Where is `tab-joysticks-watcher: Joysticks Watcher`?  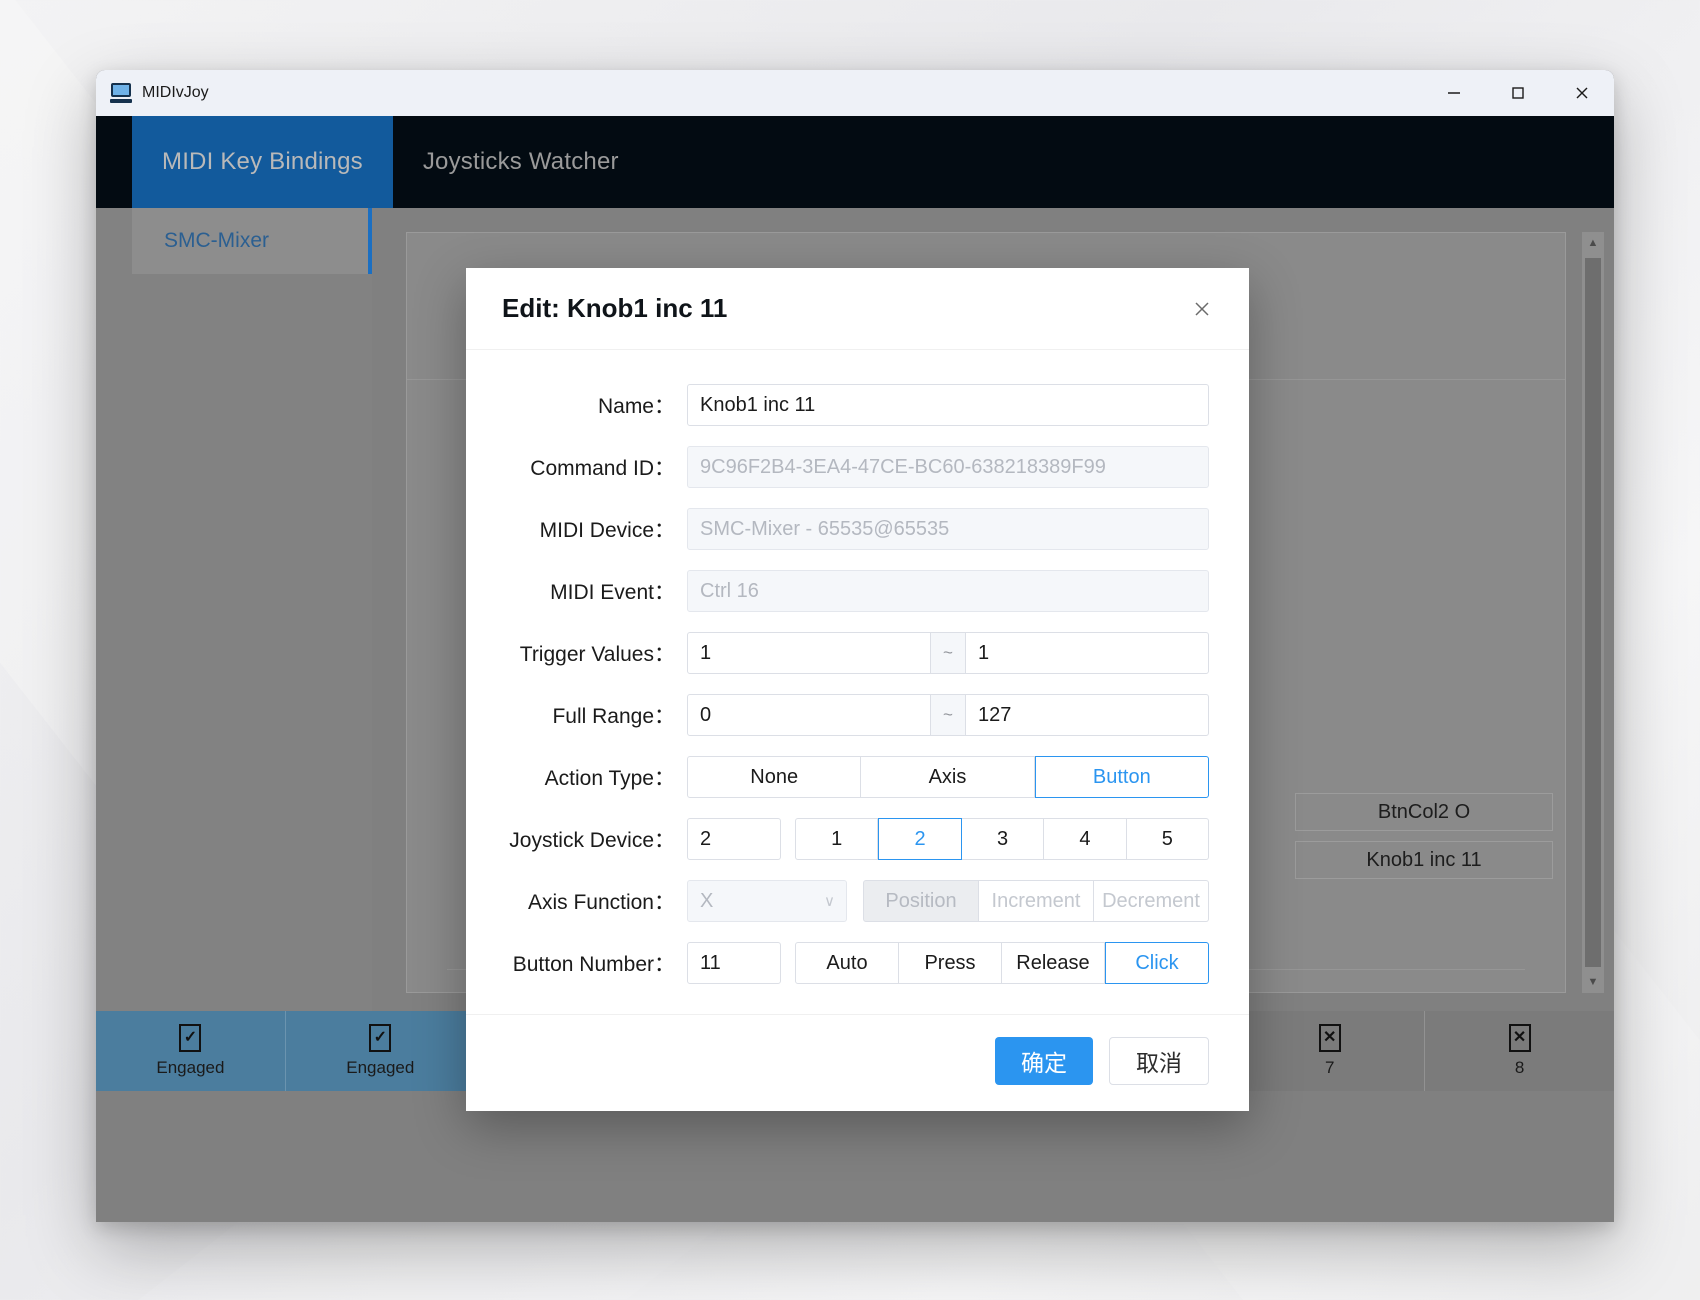
tab-joysticks-watcher: Joysticks Watcher is located at coordinates (521, 162).